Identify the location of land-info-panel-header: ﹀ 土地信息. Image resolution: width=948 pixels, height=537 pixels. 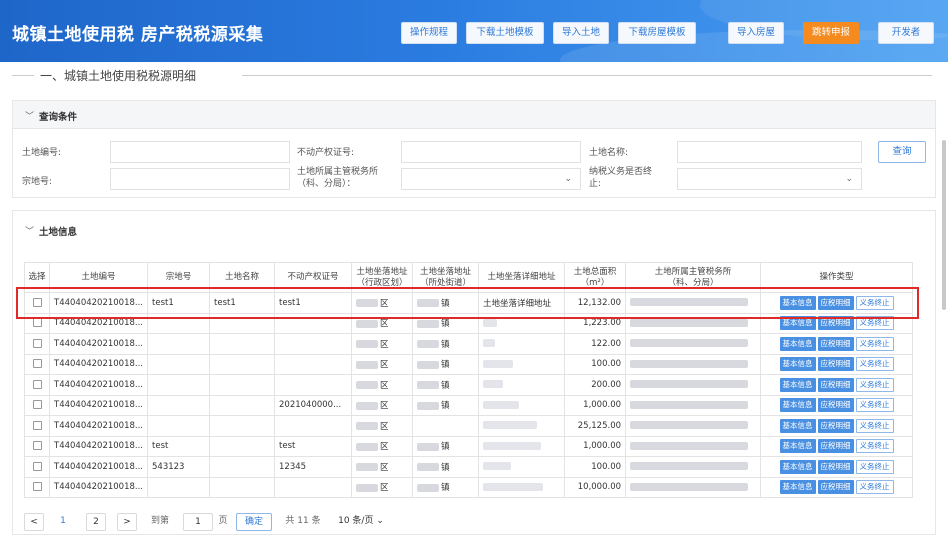
(474, 228).